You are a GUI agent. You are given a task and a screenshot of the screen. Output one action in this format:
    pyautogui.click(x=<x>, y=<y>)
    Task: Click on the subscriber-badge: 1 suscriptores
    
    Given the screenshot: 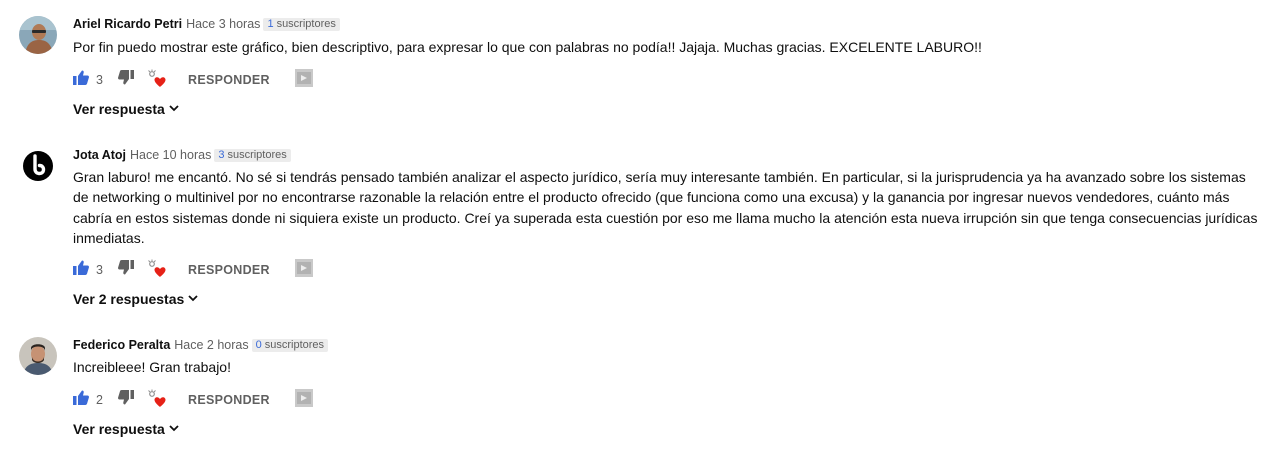 What is the action you would take?
    pyautogui.click(x=301, y=24)
    